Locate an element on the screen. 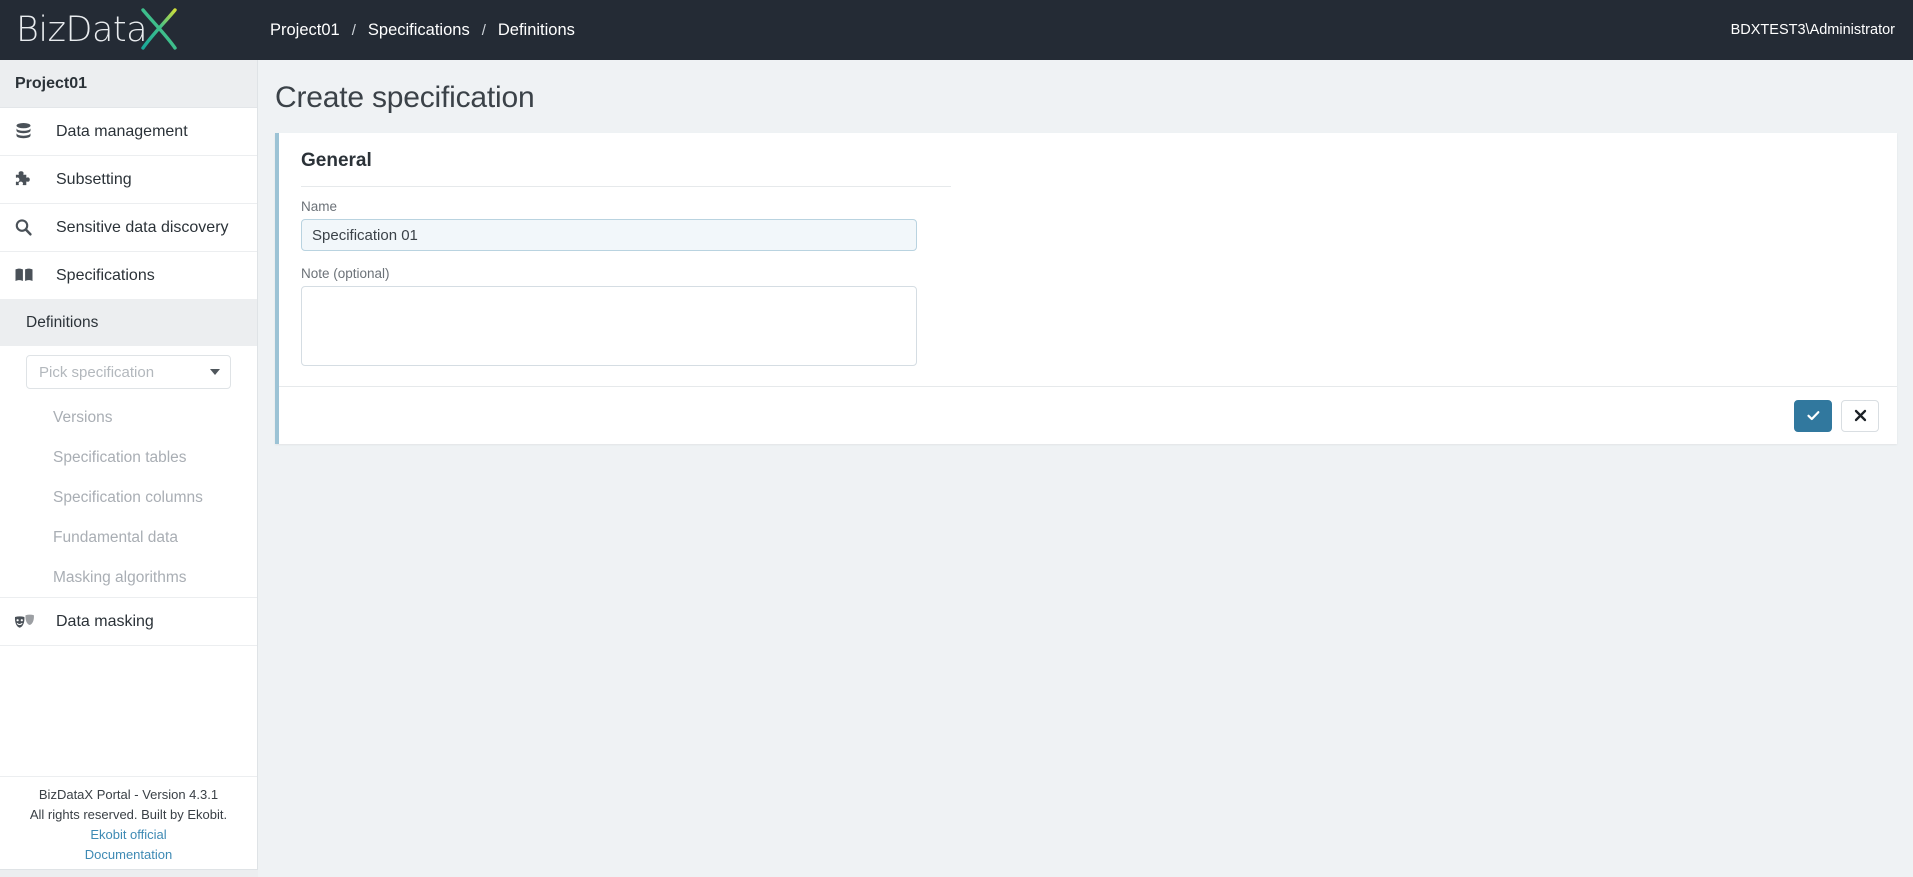  sidebar-subsection-label: Definitions is located at coordinates (62, 322).